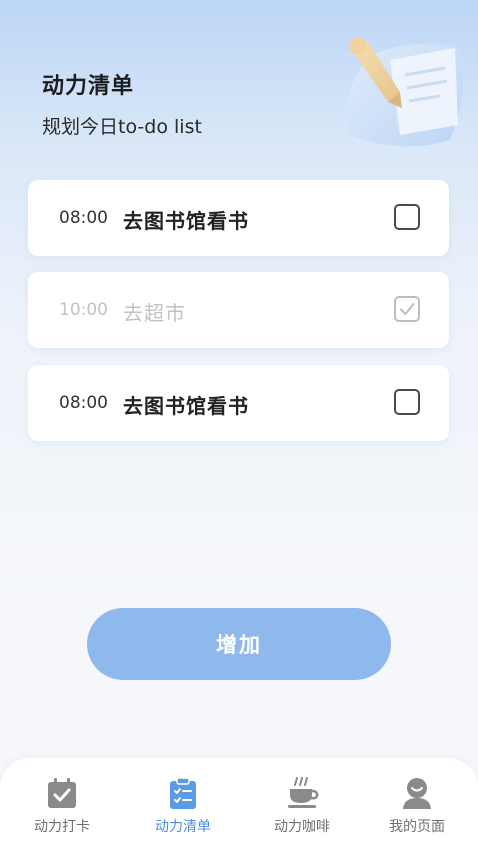  What do you see at coordinates (183, 793) in the screenshot?
I see `clipboard-list-icon` at bounding box center [183, 793].